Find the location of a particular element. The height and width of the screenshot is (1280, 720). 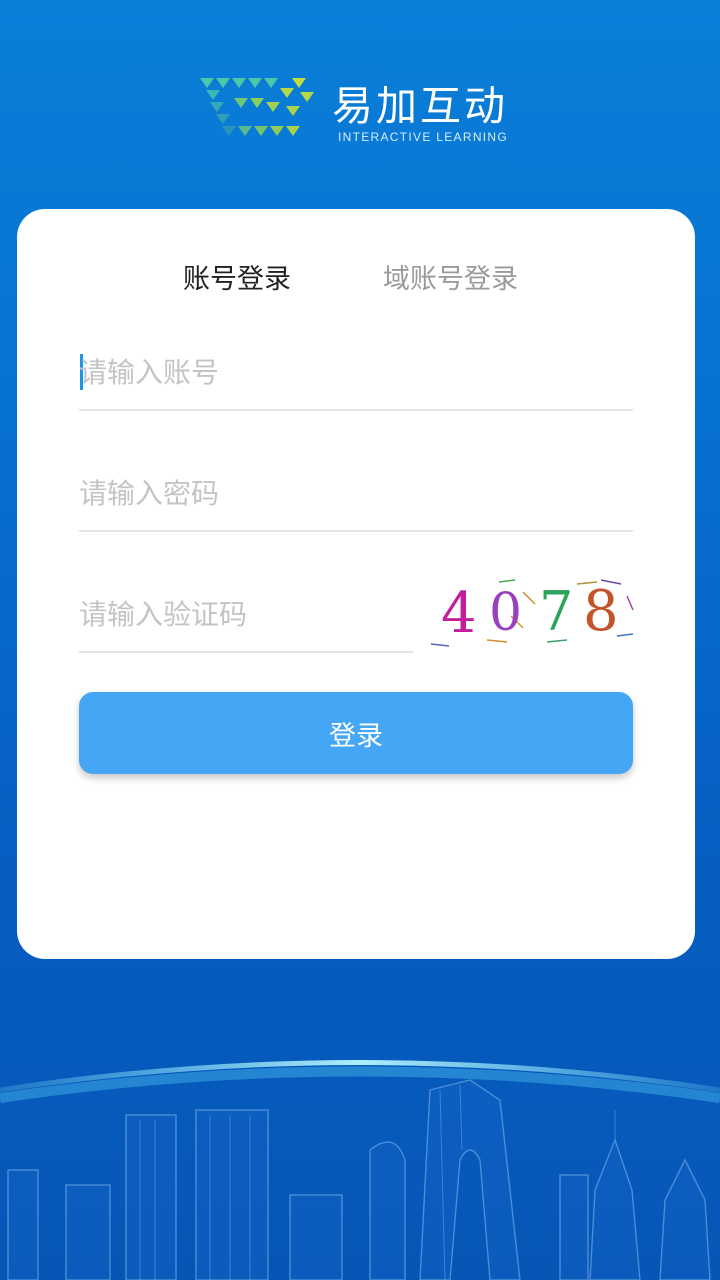

account-input is located at coordinates (356, 372).